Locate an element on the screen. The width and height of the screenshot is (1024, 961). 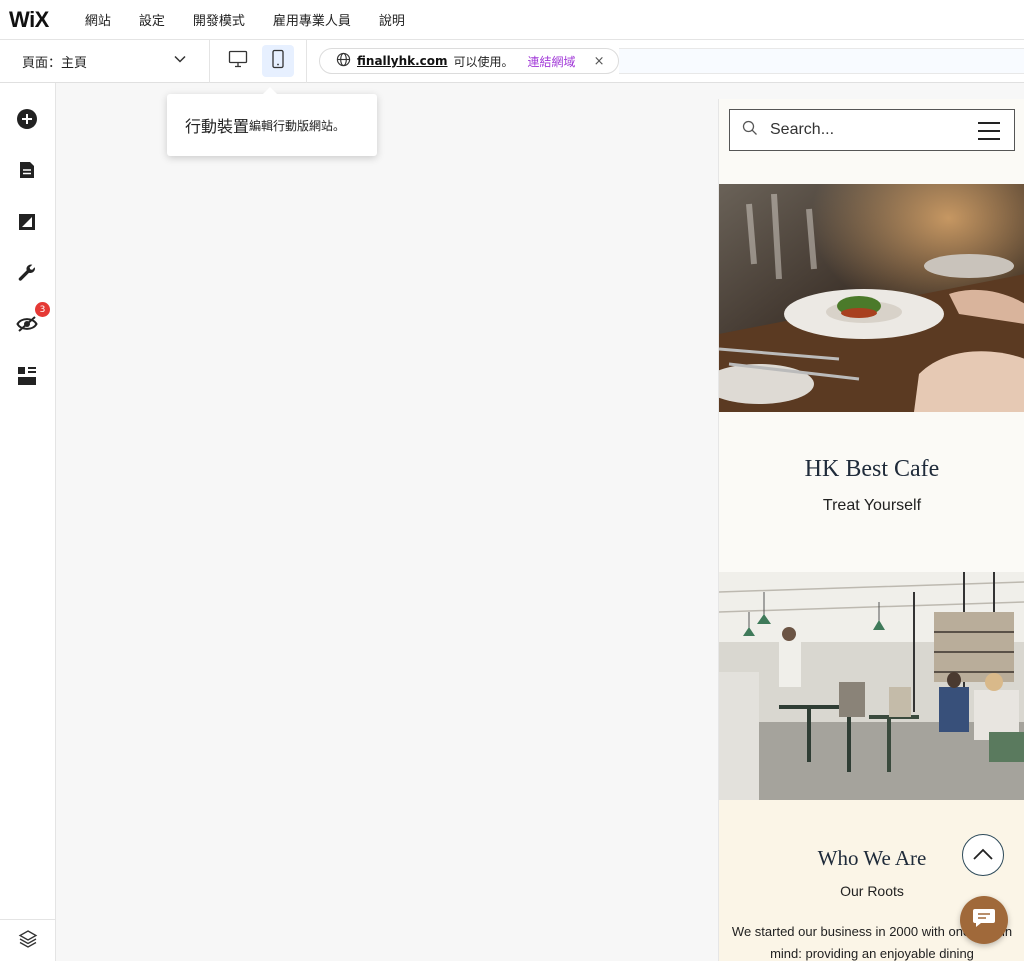
domain-banner-extension is located at coordinates (821, 61).